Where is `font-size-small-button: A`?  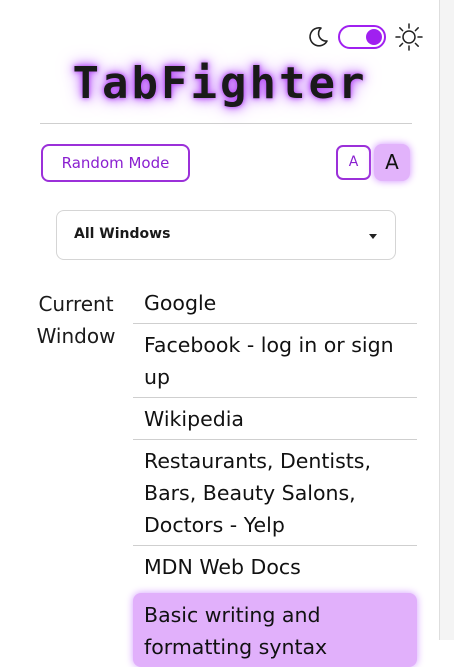 font-size-small-button: A is located at coordinates (353, 162).